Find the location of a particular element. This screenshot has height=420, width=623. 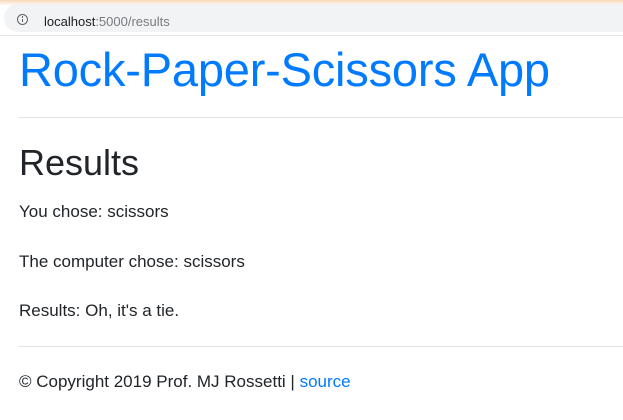

url-text: localhost:5000/results is located at coordinates (107, 22).